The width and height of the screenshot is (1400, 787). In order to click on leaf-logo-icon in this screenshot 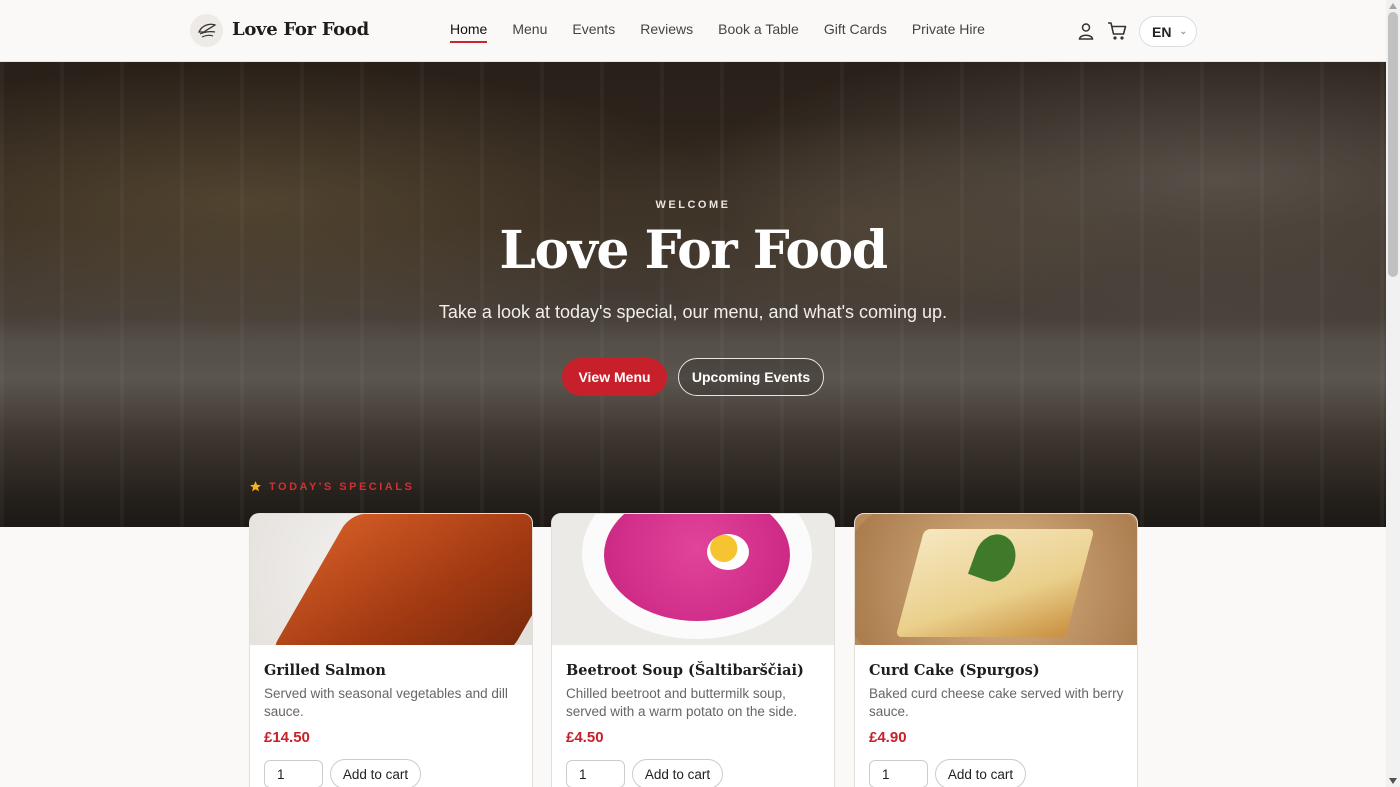, I will do `click(206, 30)`.